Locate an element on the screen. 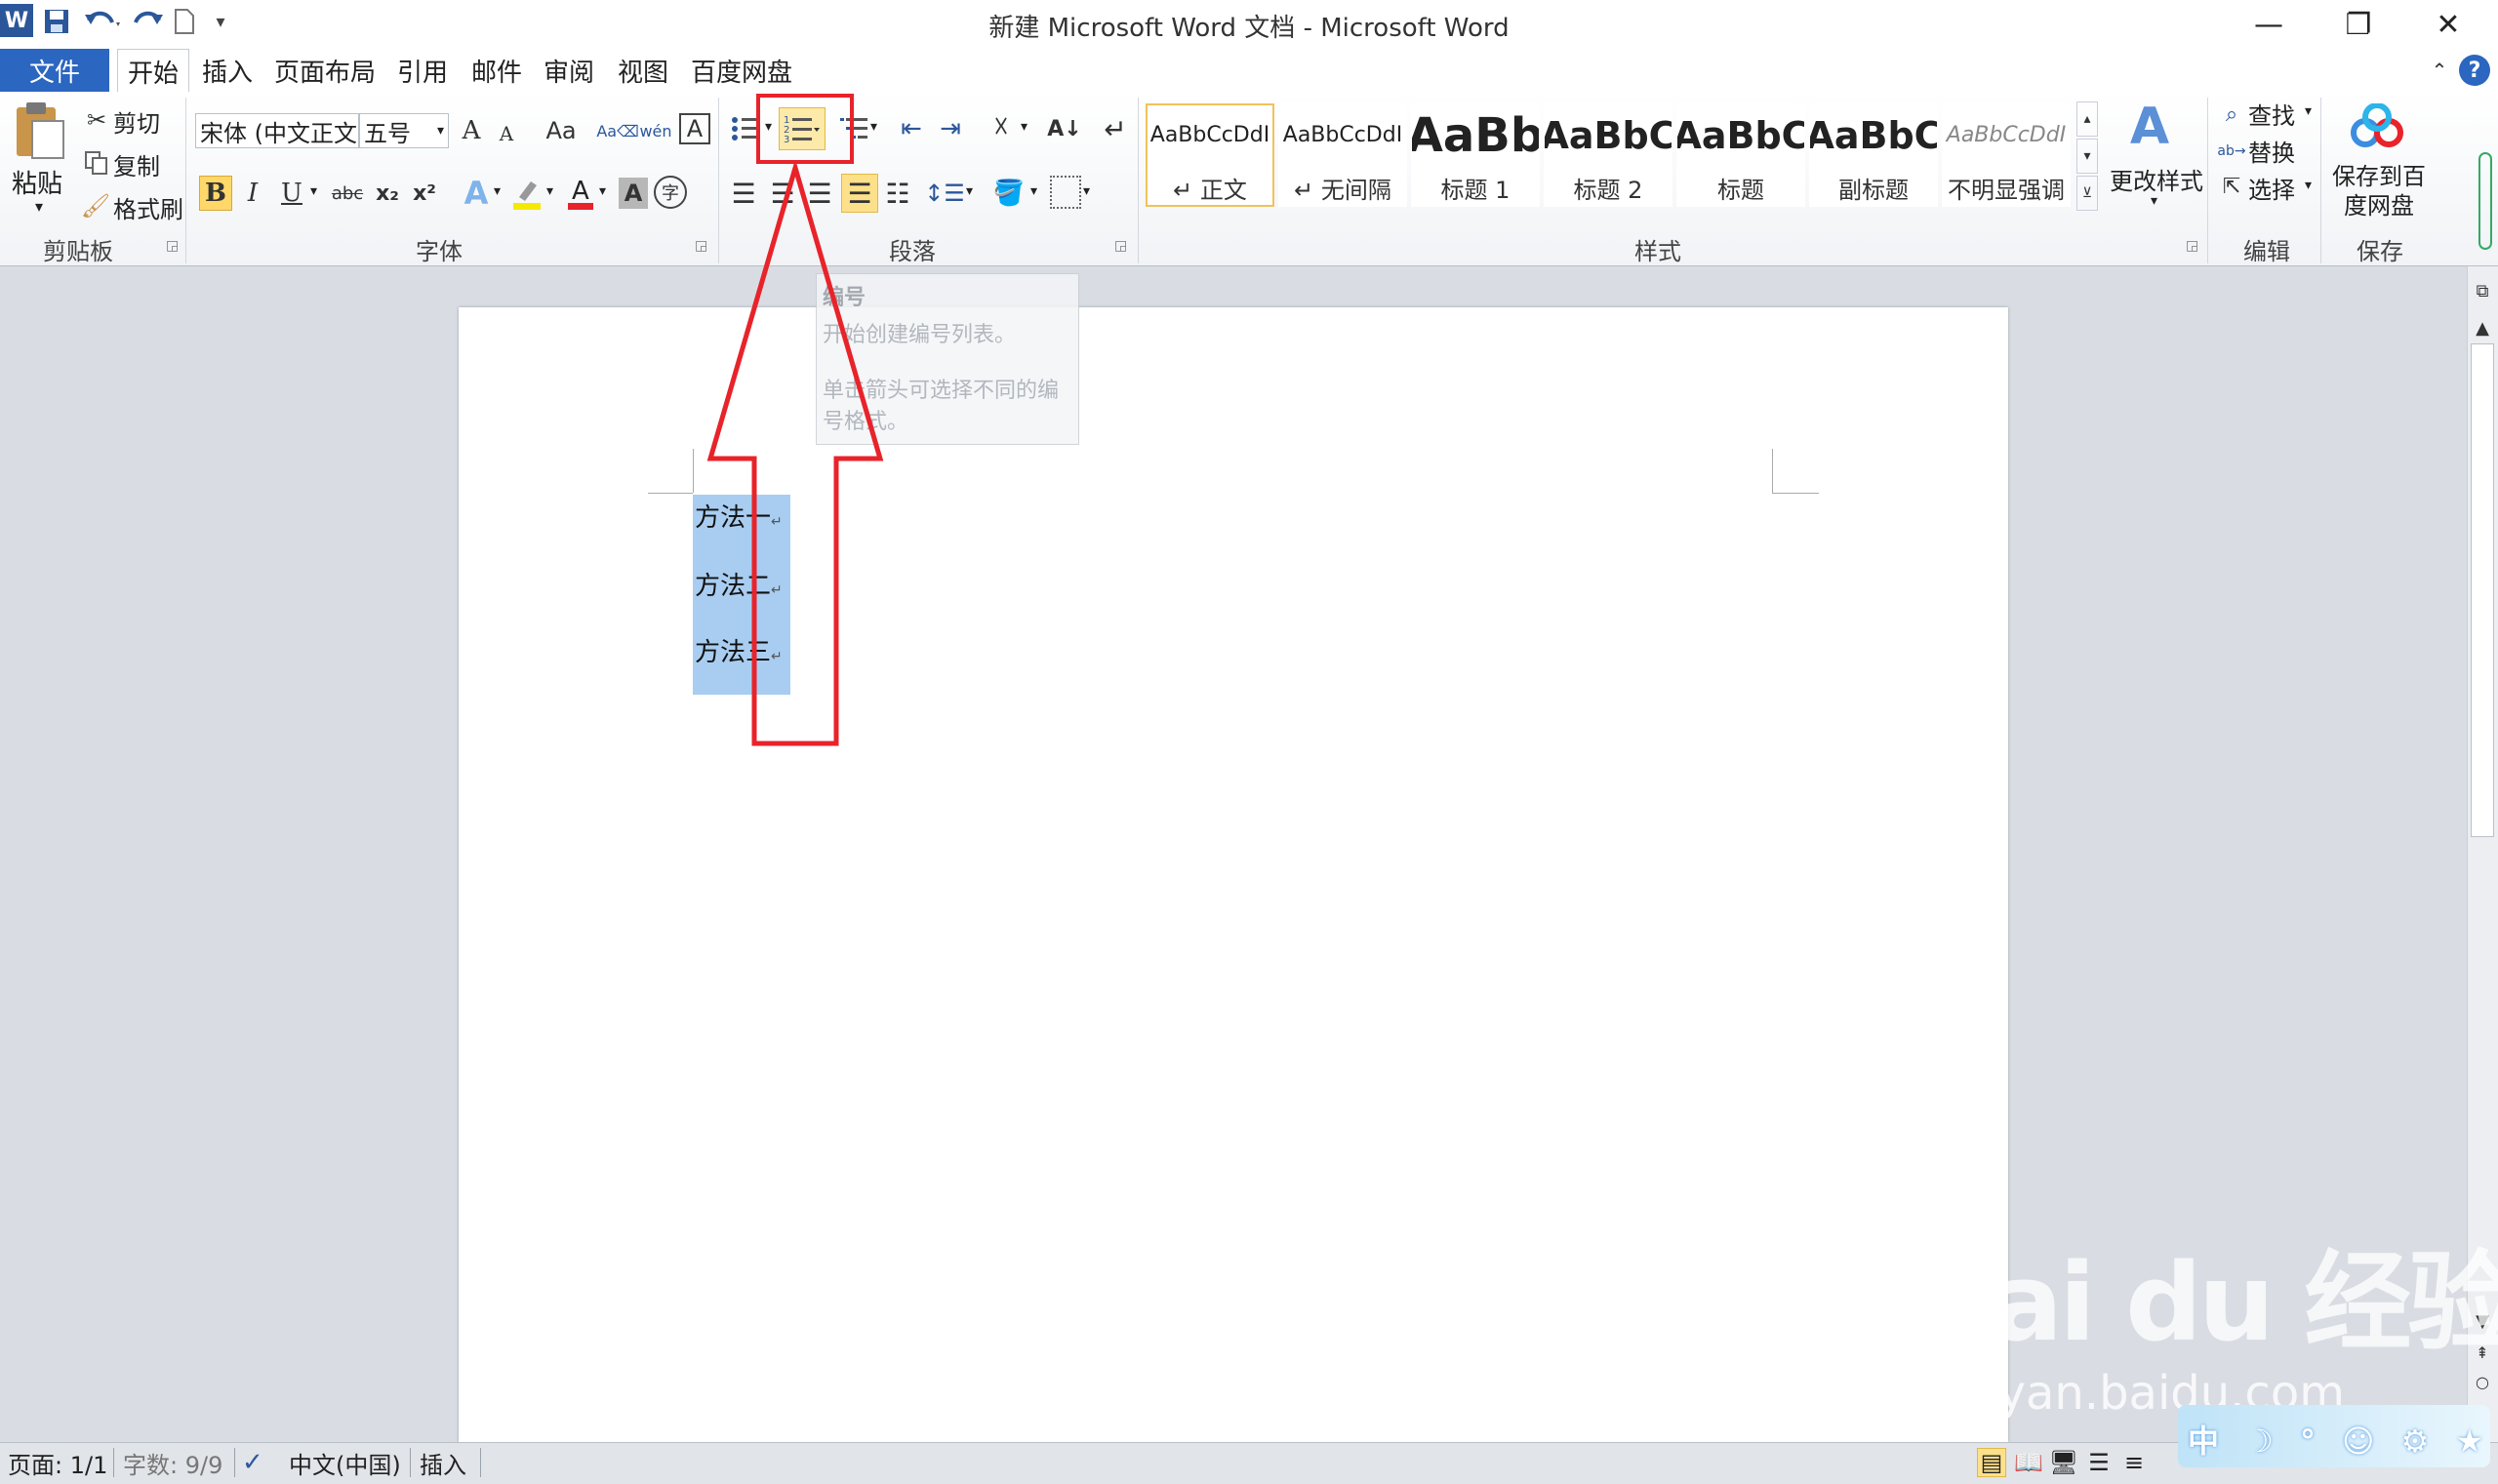 The image size is (2498, 1484). select-dropdown-icon: ▾ is located at coordinates (2308, 185).